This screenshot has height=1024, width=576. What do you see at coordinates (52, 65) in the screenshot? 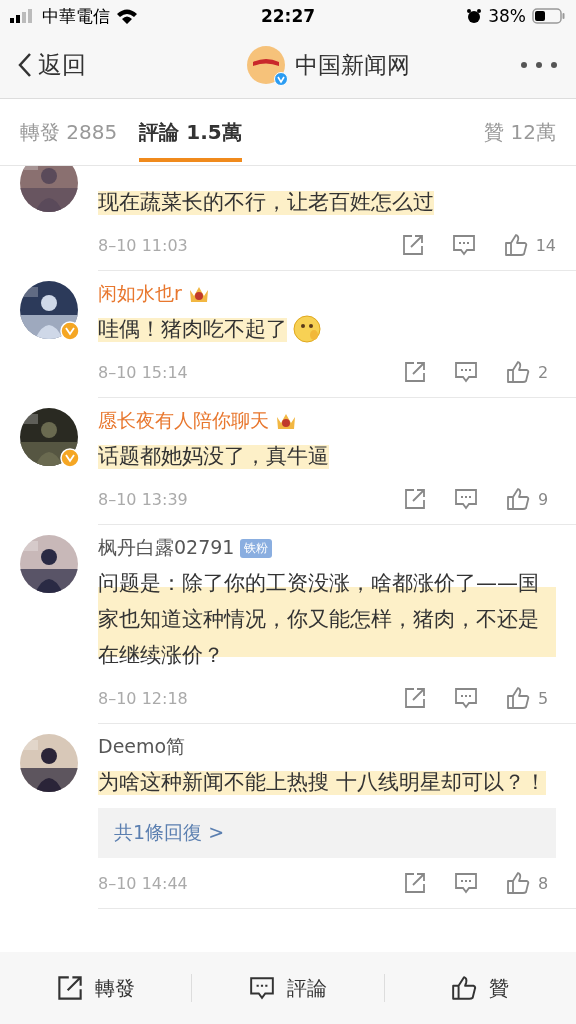
I see `back-button: 返回` at bounding box center [52, 65].